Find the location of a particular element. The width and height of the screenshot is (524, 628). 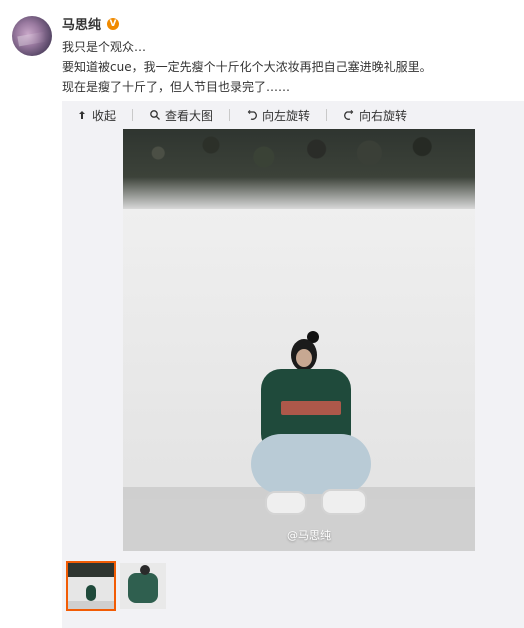

collapse-icon is located at coordinates (82, 115).